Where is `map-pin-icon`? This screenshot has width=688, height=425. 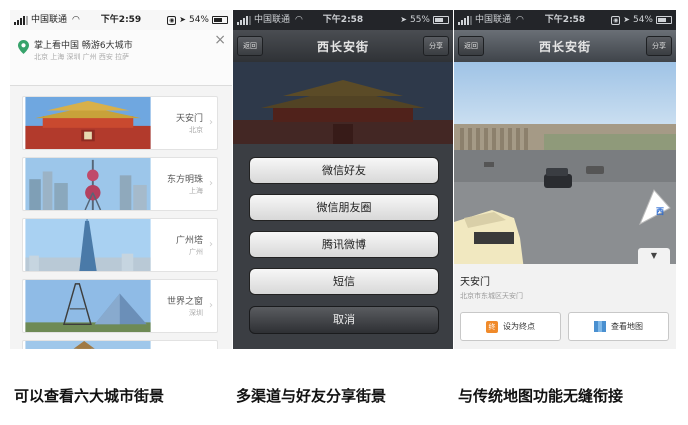
map-pin-icon is located at coordinates (23, 47).